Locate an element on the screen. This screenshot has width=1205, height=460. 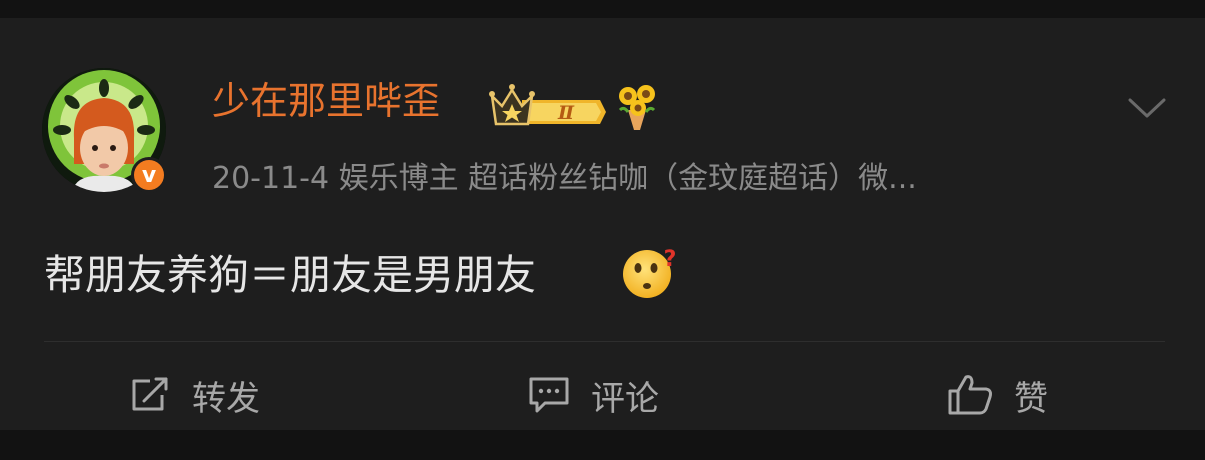
post-content: 帮朋友养狗＝朋友是男朋友 is located at coordinates (290, 275).